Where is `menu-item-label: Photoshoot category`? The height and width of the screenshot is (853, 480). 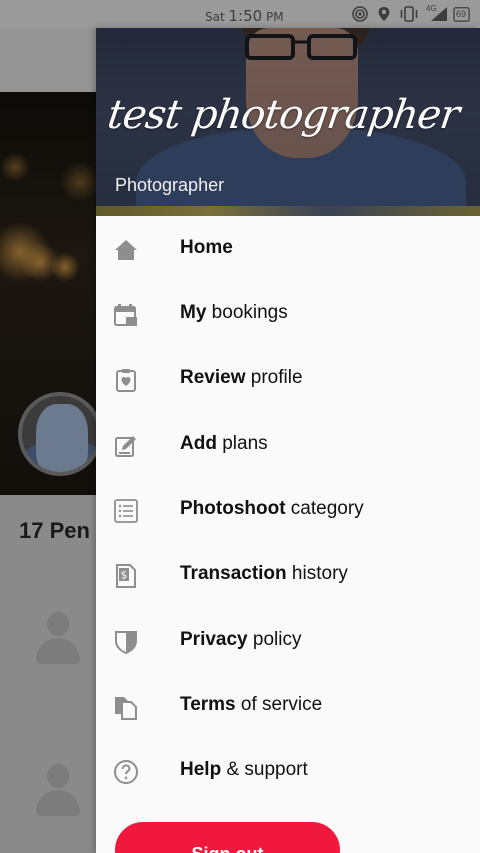 menu-item-label: Photoshoot category is located at coordinates (272, 508).